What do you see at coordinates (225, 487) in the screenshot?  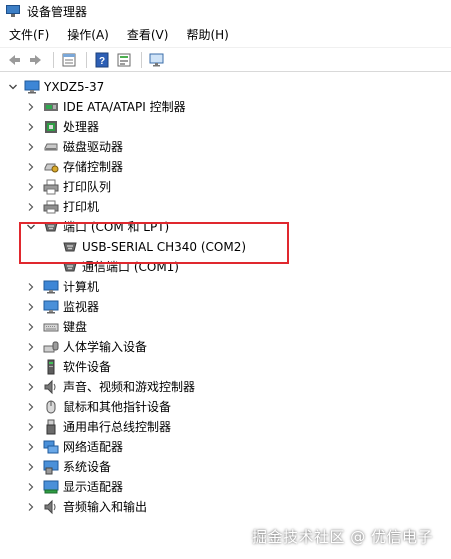 I see `tree-item: 显示适配器` at bounding box center [225, 487].